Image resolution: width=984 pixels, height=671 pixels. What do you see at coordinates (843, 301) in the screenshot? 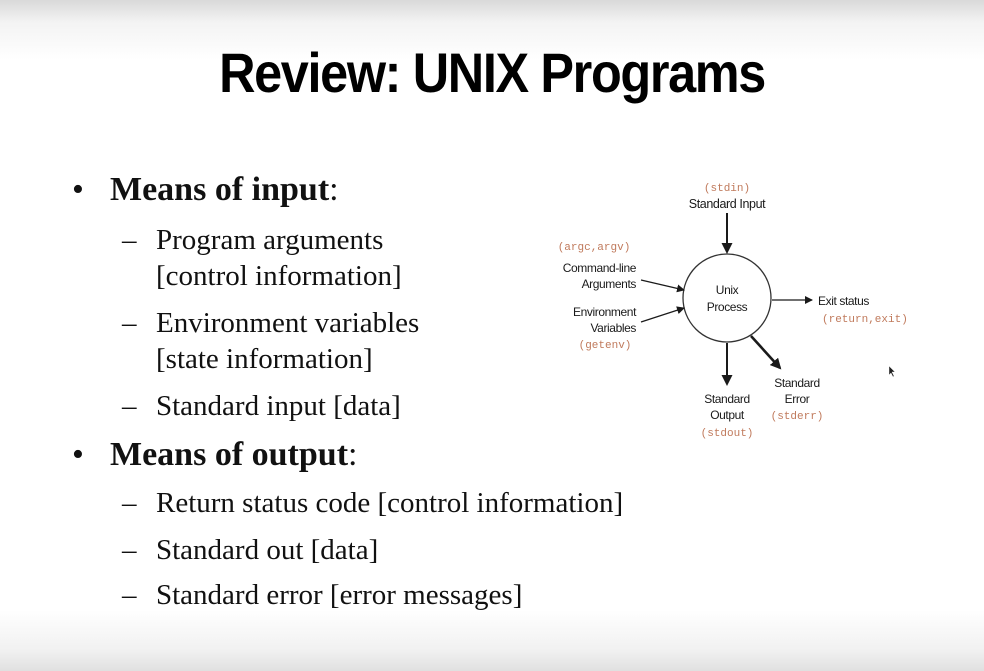
I see `exit-label: Exit status` at bounding box center [843, 301].